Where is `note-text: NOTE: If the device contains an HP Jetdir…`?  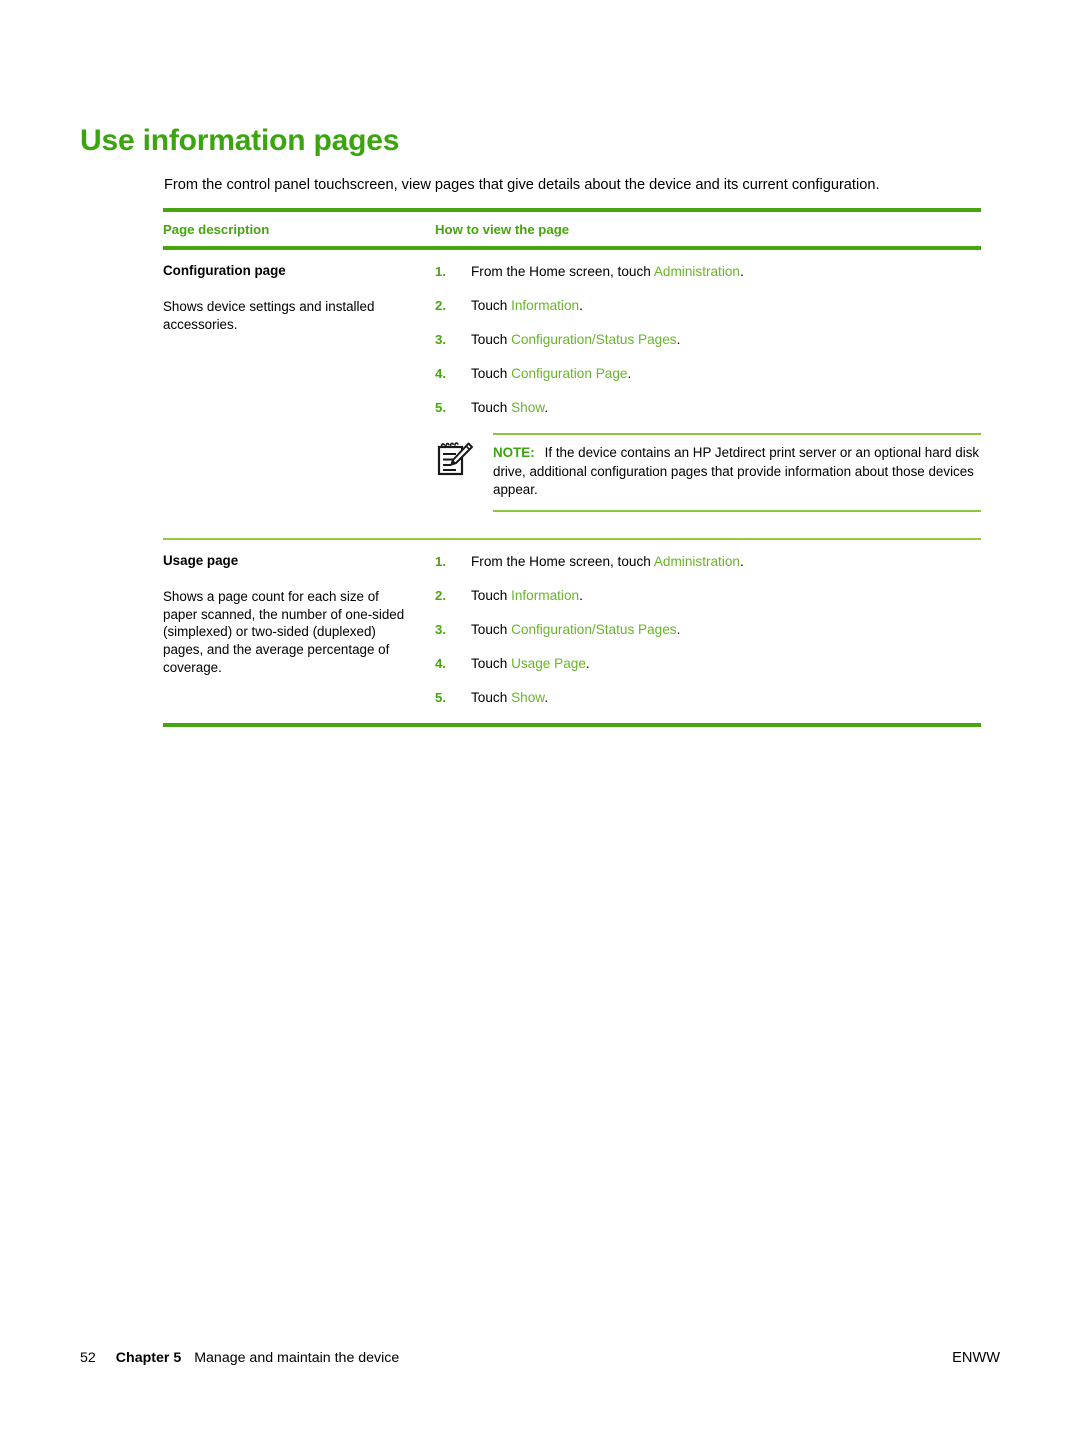 note-text: NOTE: If the device contains an HP Jetdir… is located at coordinates (737, 472).